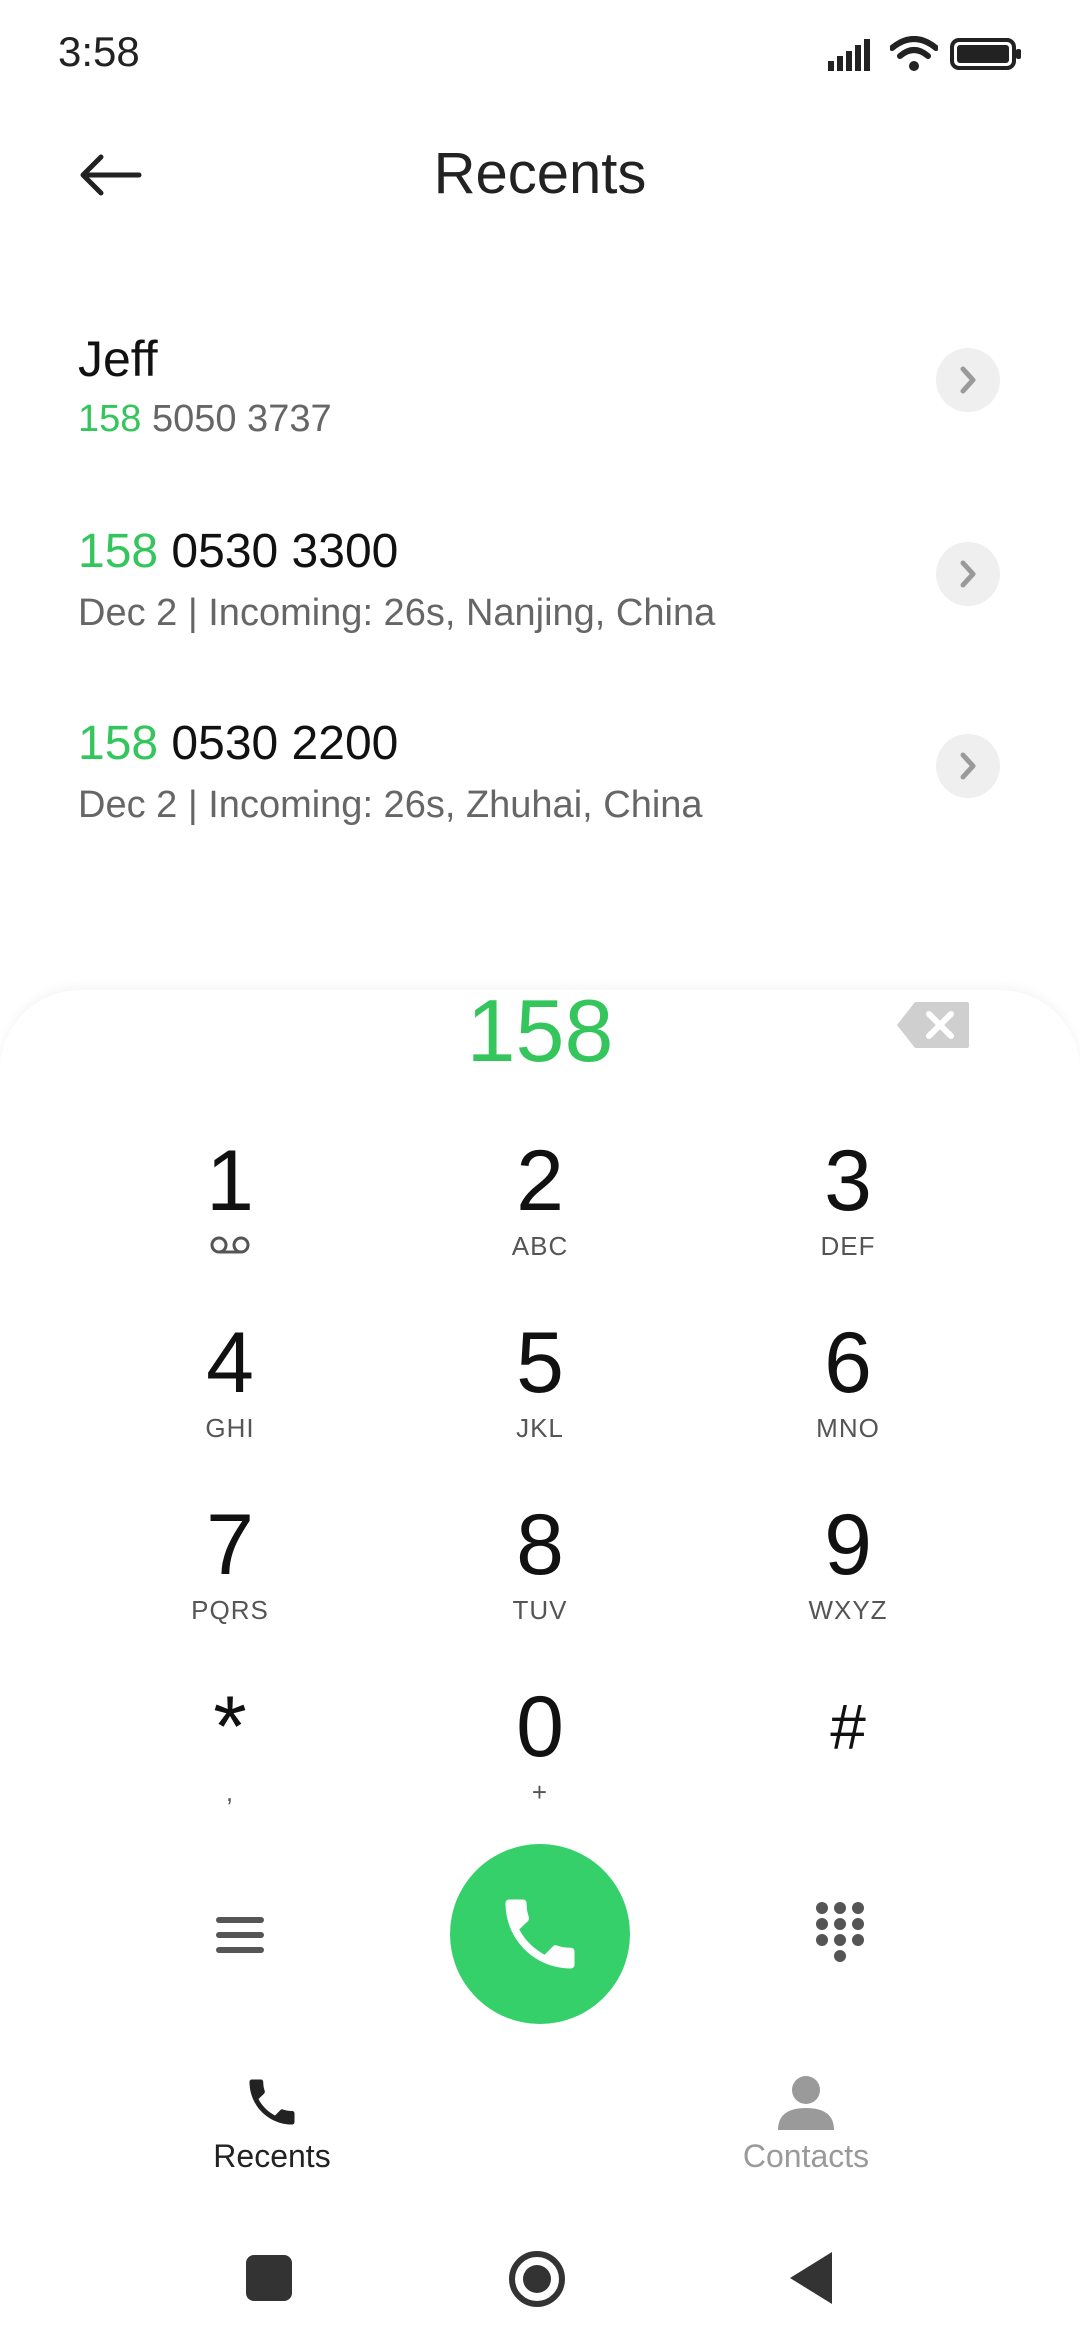 The height and width of the screenshot is (2340, 1080). Describe the element at coordinates (806, 2156) in the screenshot. I see `tab-label: Contacts` at that location.